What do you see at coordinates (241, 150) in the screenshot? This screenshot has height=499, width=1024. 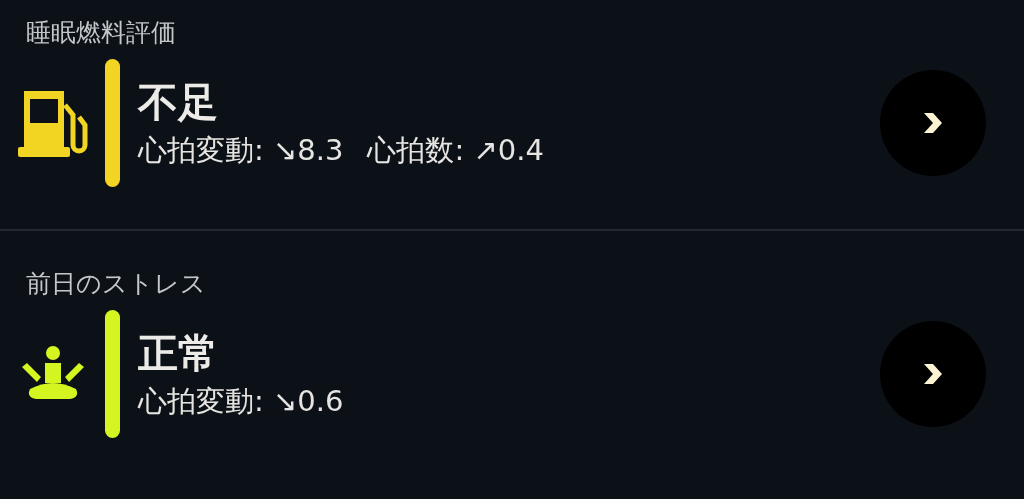 I see `metric-text: 心拍変動: ↘8.3` at bounding box center [241, 150].